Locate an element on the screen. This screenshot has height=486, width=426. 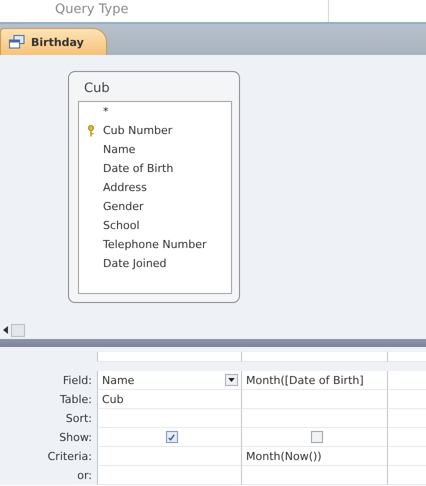
field-name: Cub Number is located at coordinates (137, 130).